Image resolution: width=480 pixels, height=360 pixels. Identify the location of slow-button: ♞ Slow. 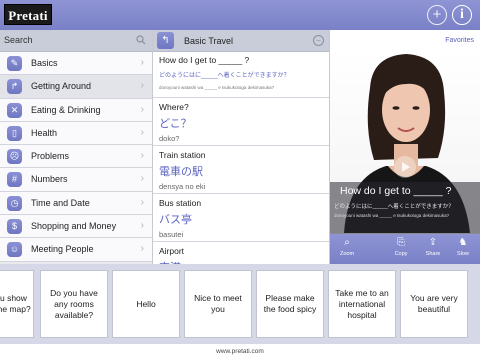
(463, 249).